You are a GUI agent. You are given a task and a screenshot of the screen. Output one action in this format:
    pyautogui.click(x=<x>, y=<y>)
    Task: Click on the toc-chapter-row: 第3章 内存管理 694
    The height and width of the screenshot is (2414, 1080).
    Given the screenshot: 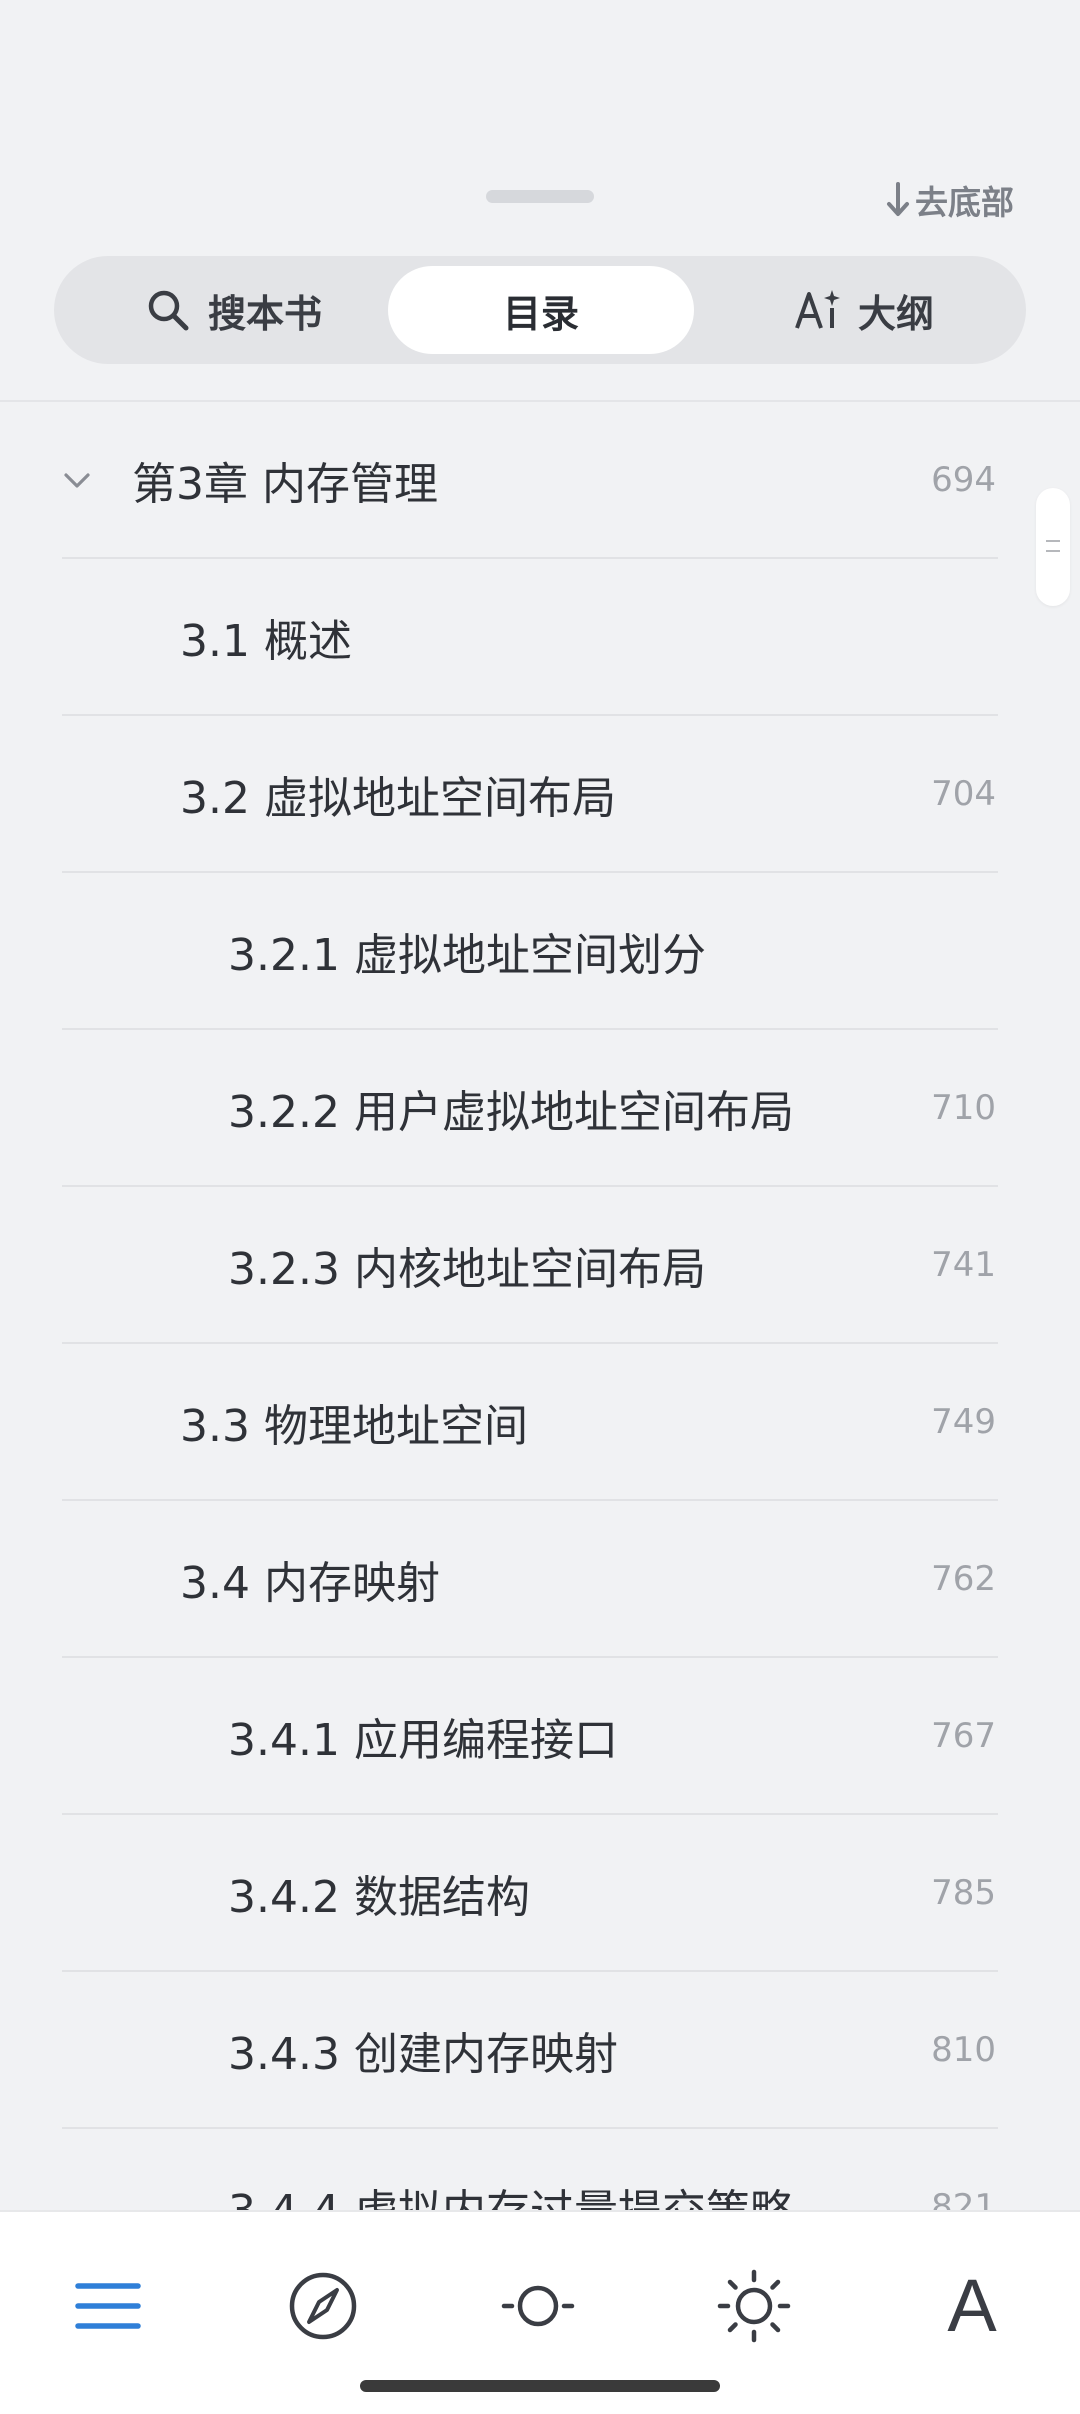 What is the action you would take?
    pyautogui.click(x=530, y=480)
    